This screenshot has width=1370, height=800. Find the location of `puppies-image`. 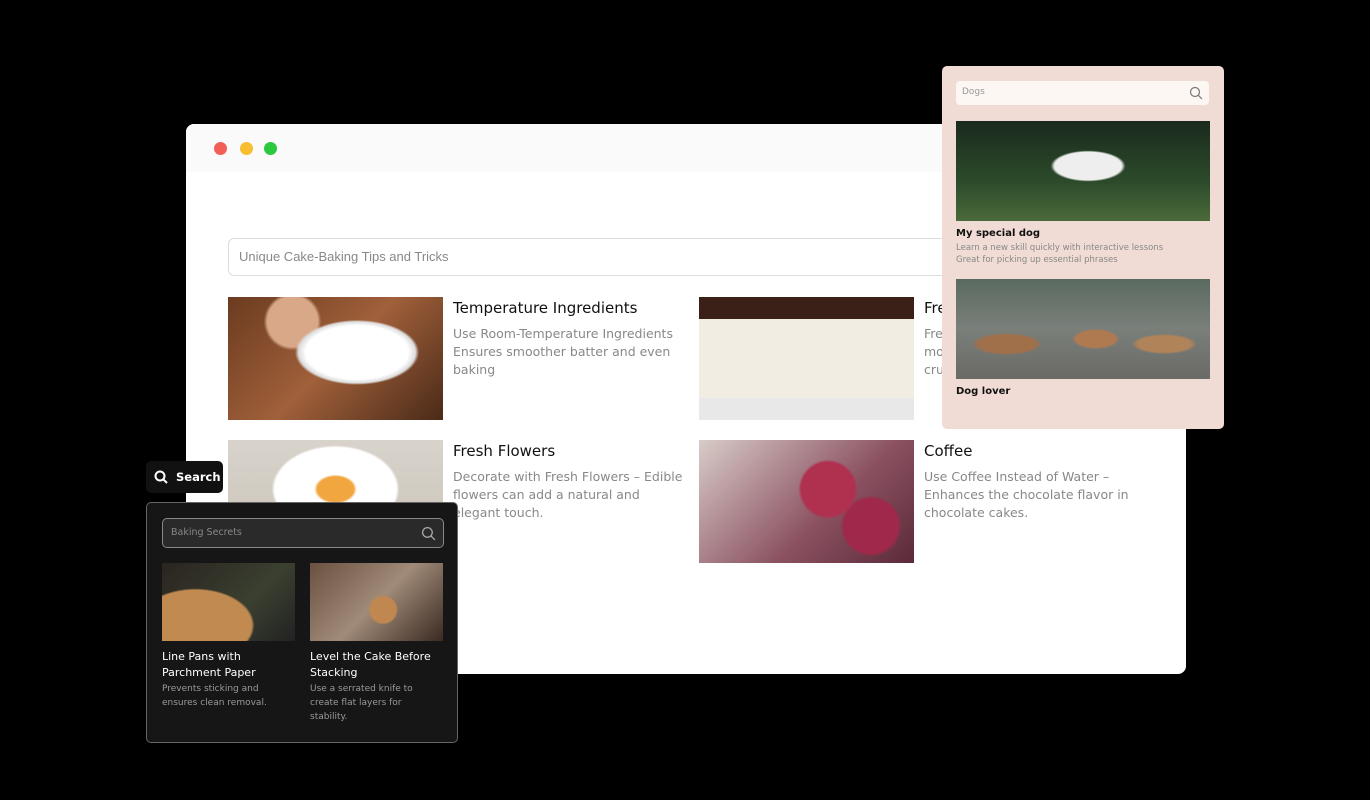

puppies-image is located at coordinates (1083, 329).